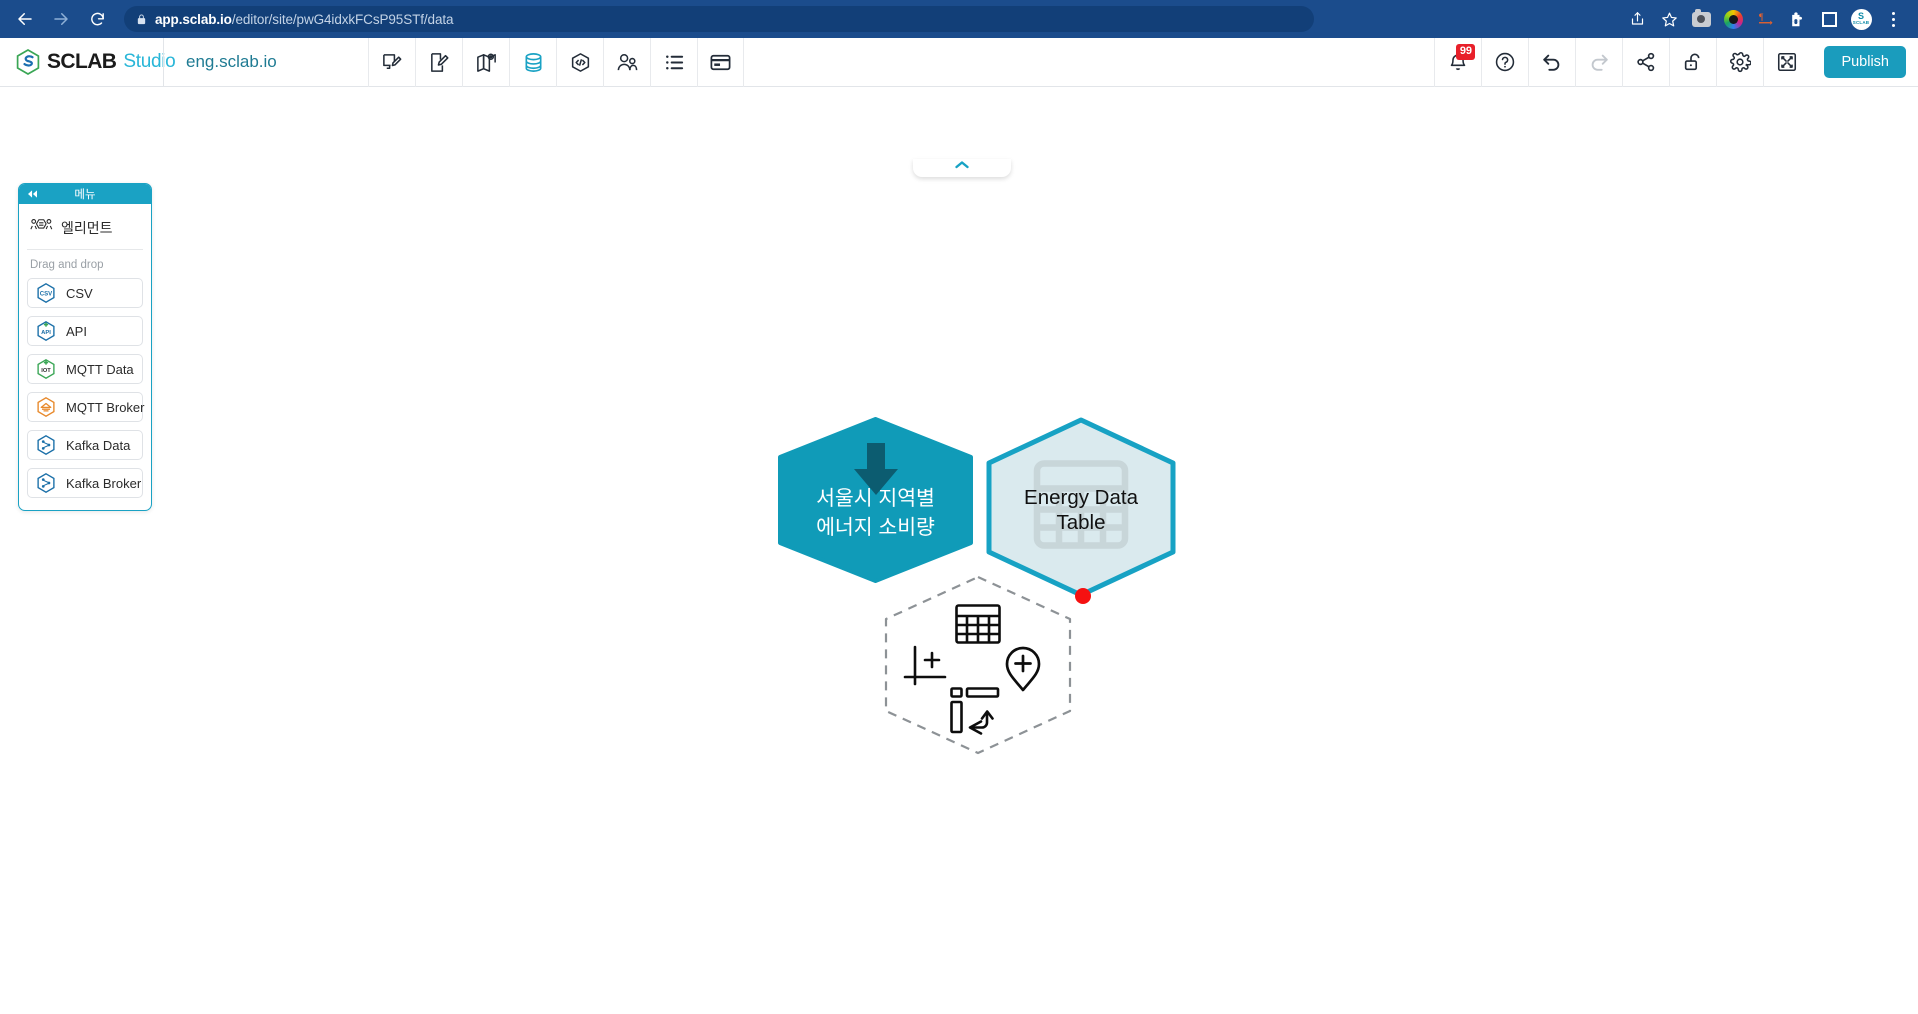  I want to click on database-icon, so click(532, 62).